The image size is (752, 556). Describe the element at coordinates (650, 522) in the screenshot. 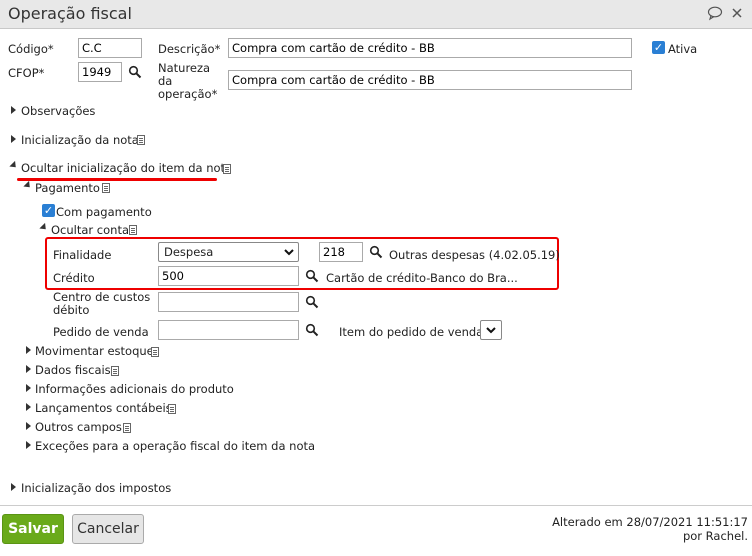

I see `altered-date: Alterado em 28/07/2021 11:51:17` at that location.